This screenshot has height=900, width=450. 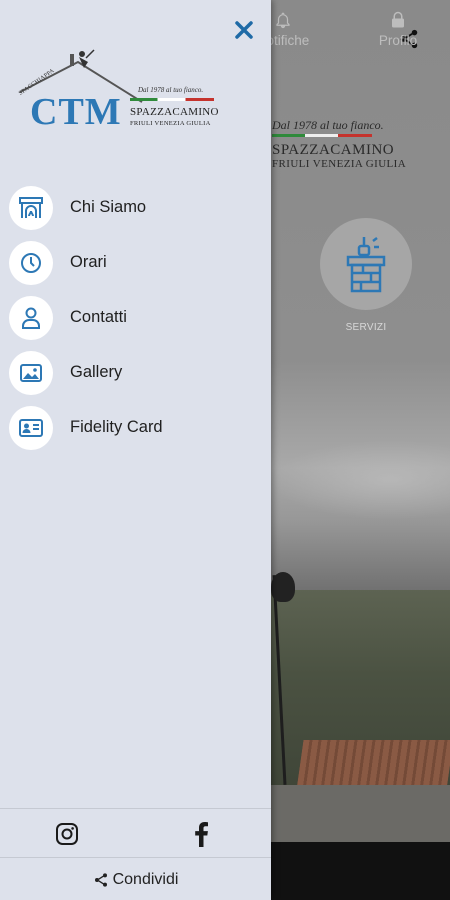 I want to click on menu-item-contatti: Contatti, so click(x=135, y=317).